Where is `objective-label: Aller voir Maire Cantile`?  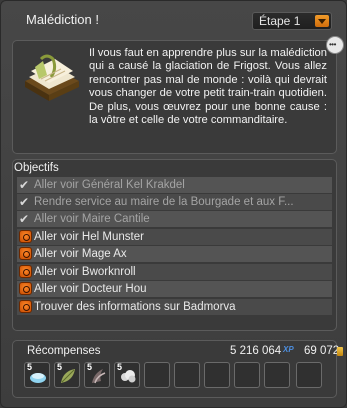 objective-label: Aller voir Maire Cantile is located at coordinates (92, 219).